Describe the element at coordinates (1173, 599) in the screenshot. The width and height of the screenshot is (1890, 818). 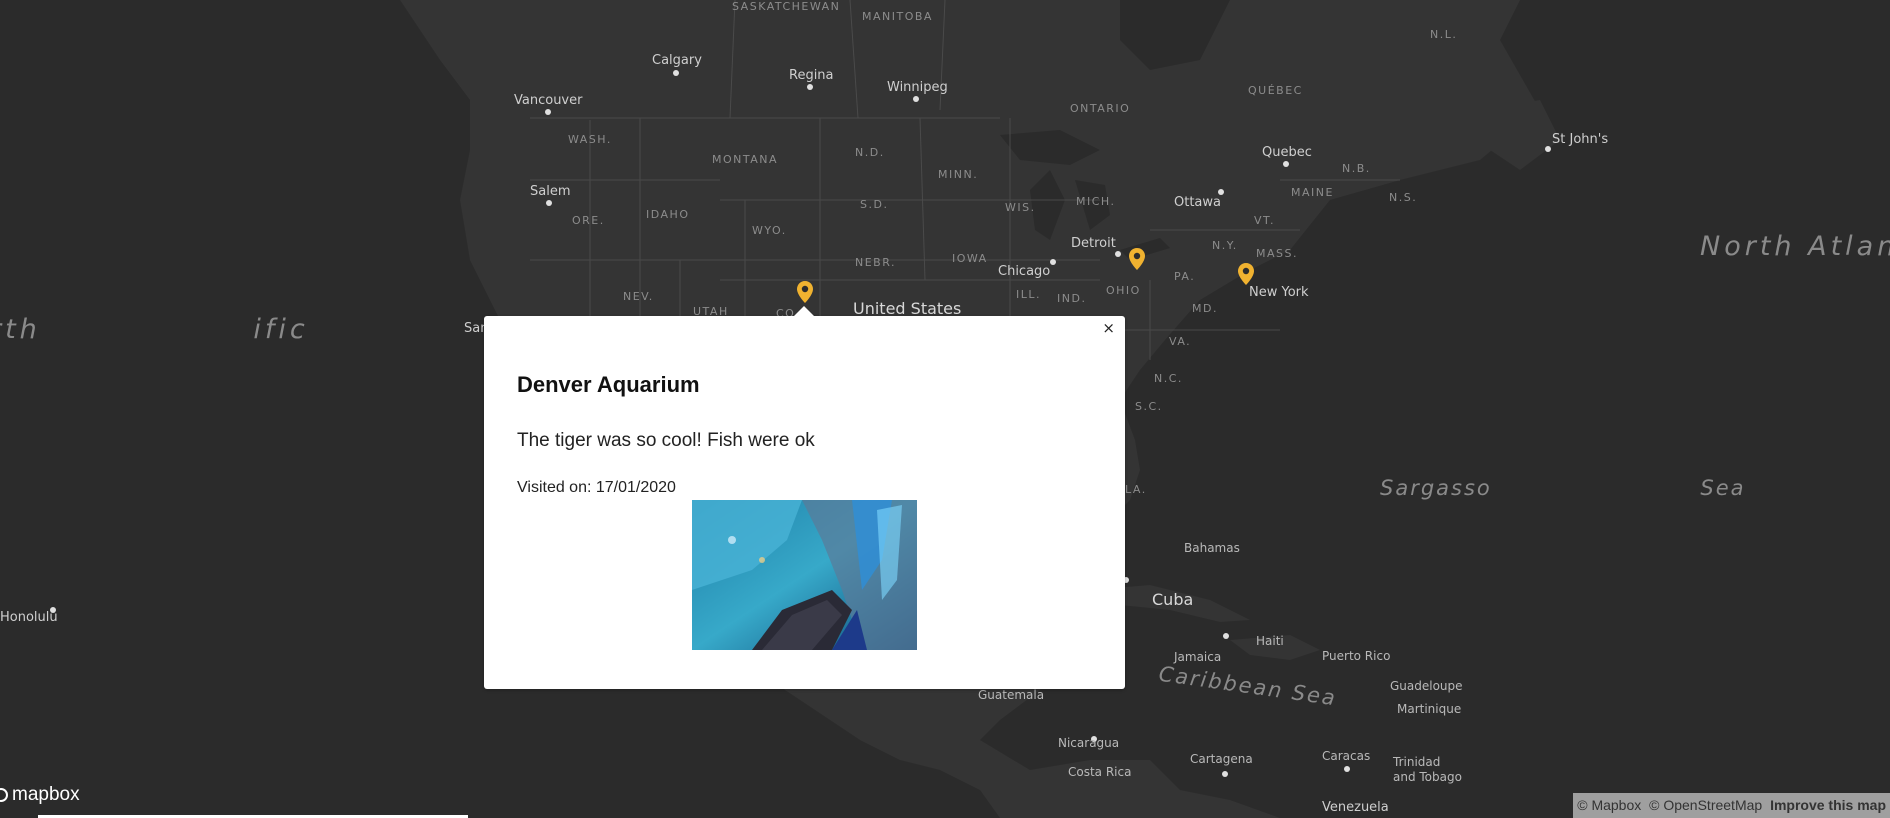
I see `label-cuba: Cuba` at that location.